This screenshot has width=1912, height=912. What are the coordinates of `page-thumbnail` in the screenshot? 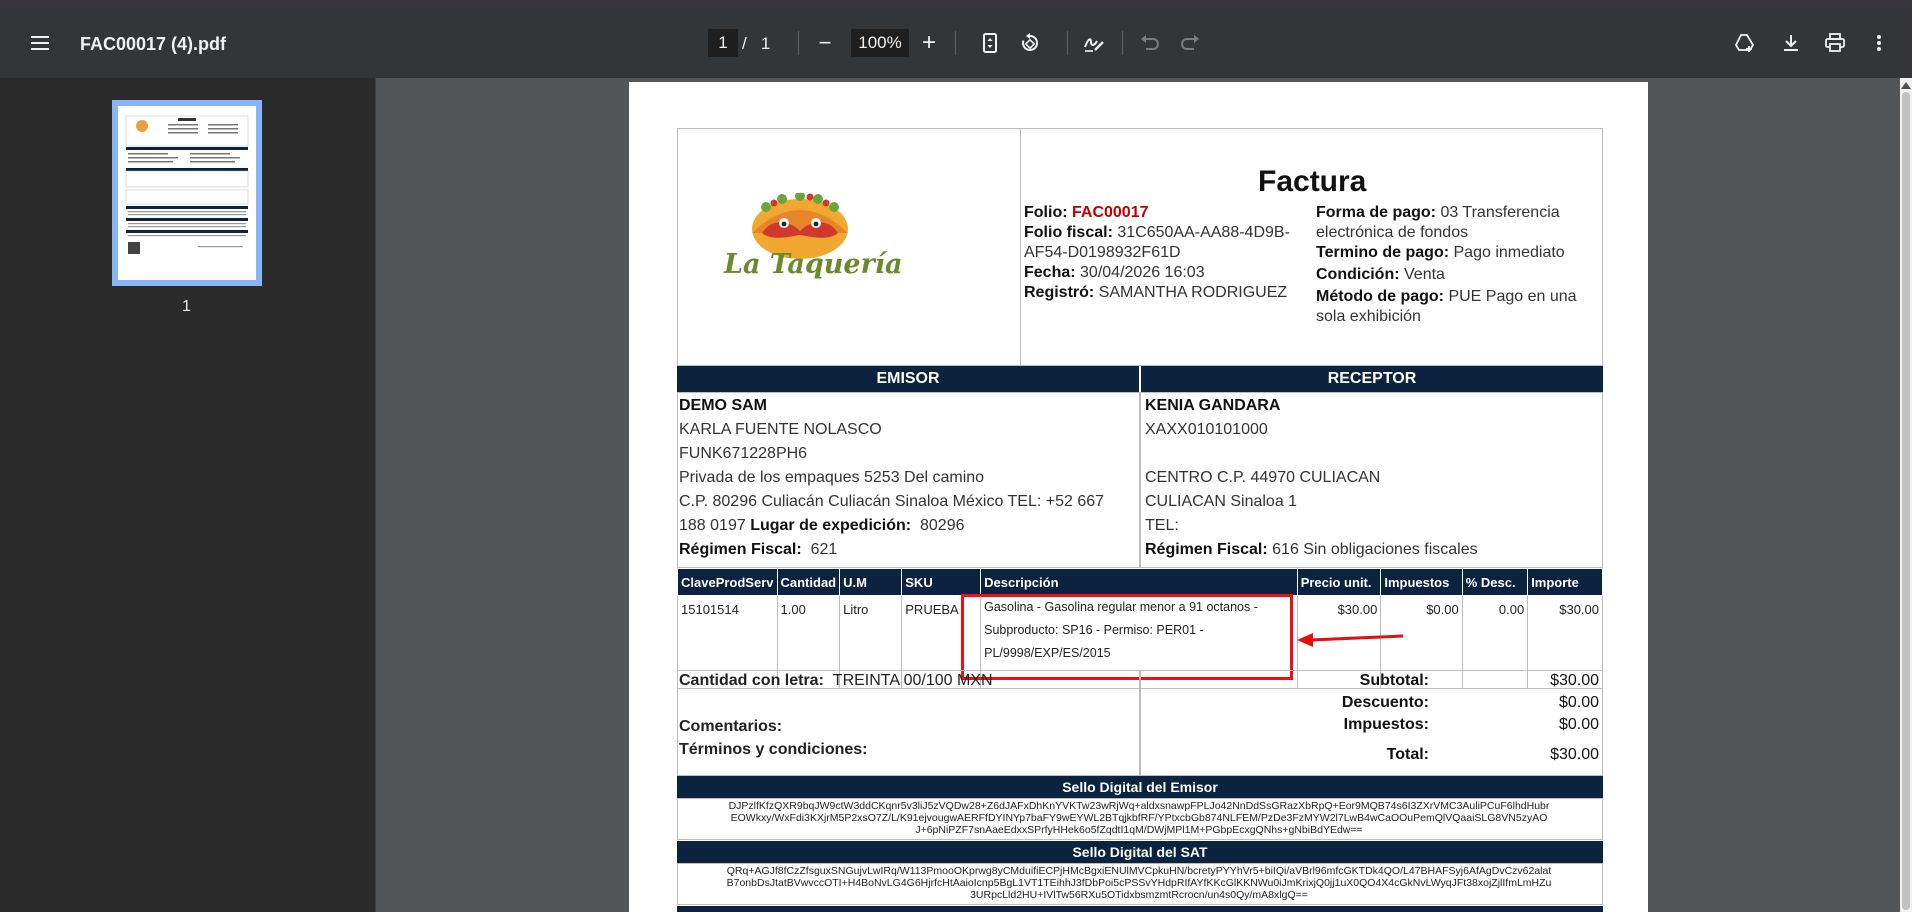 It's located at (187, 193).